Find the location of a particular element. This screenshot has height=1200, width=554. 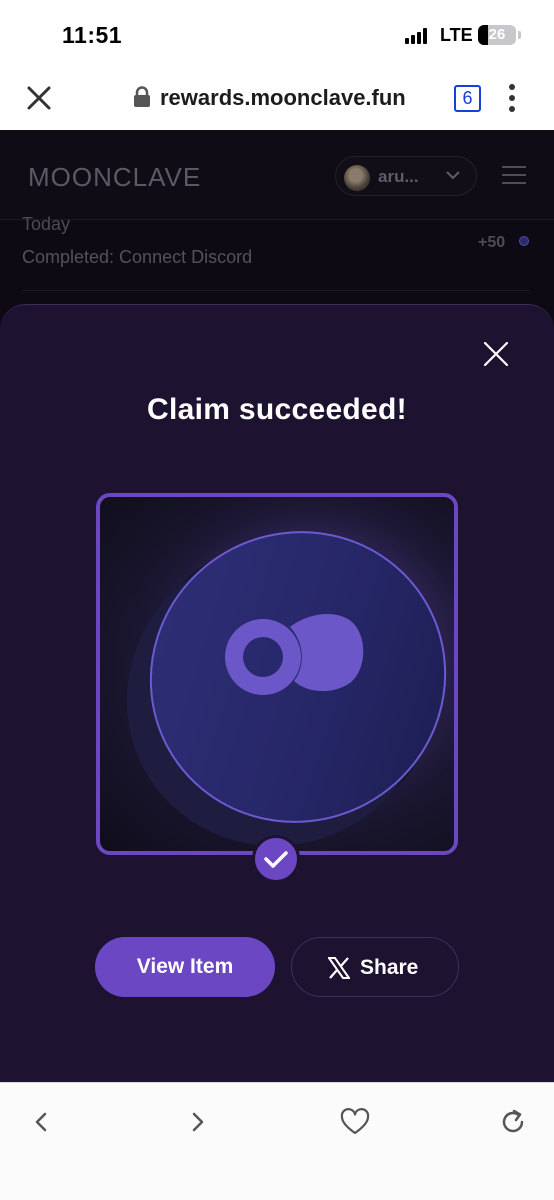

check-icon is located at coordinates (276, 859).